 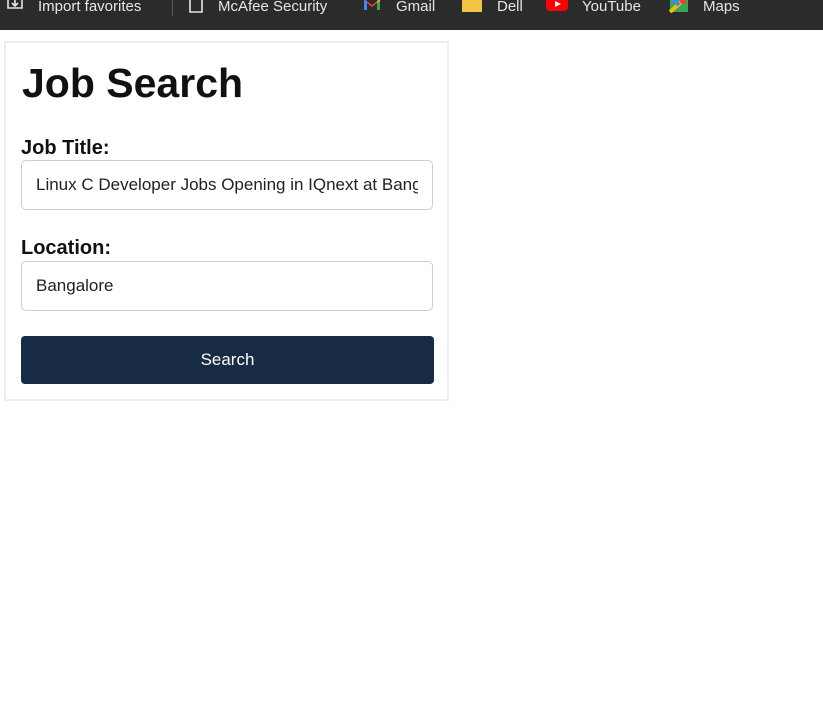 I want to click on bookmark-youtube: YouTube, so click(x=593, y=9).